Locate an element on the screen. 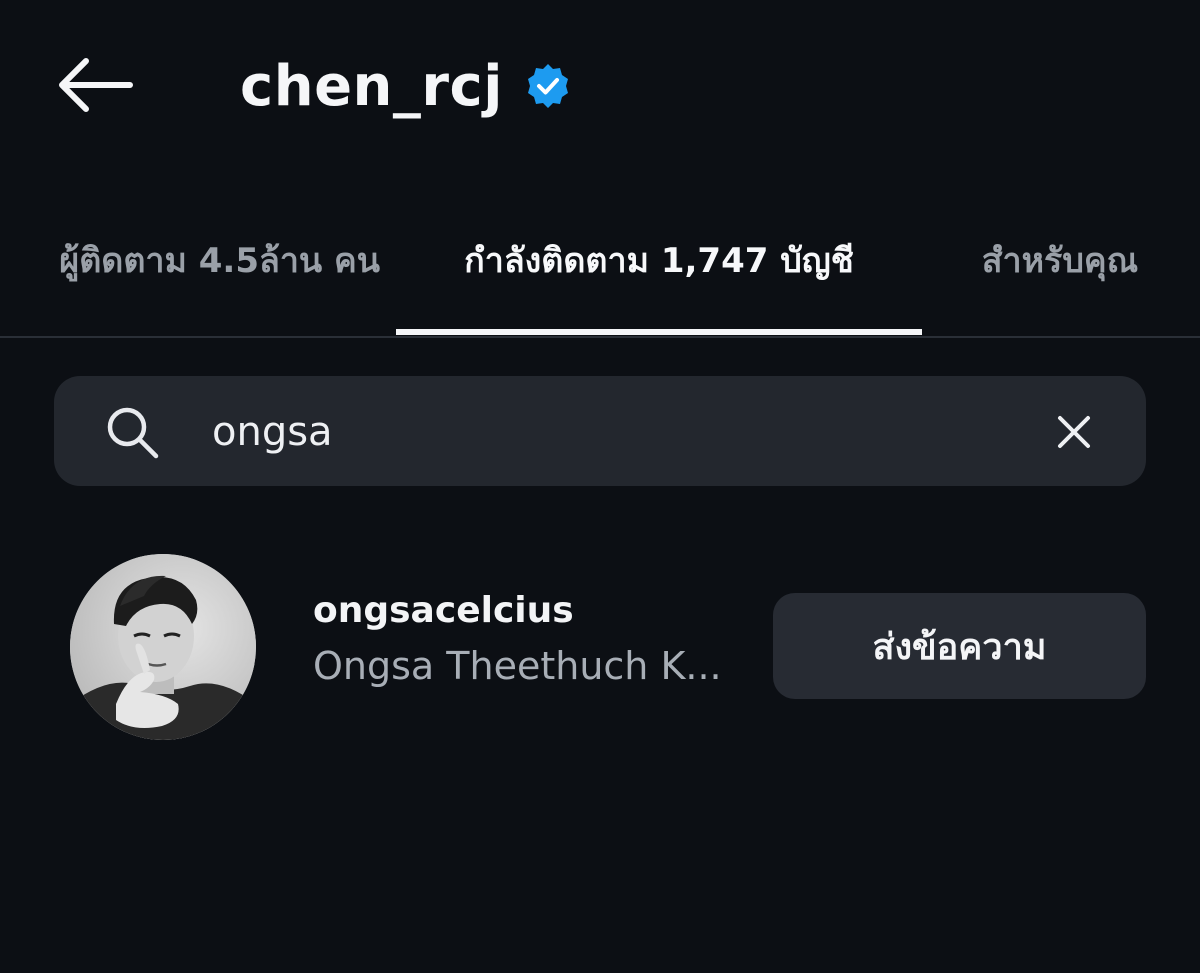 This screenshot has width=1200, height=973. search-input is located at coordinates (592, 432).